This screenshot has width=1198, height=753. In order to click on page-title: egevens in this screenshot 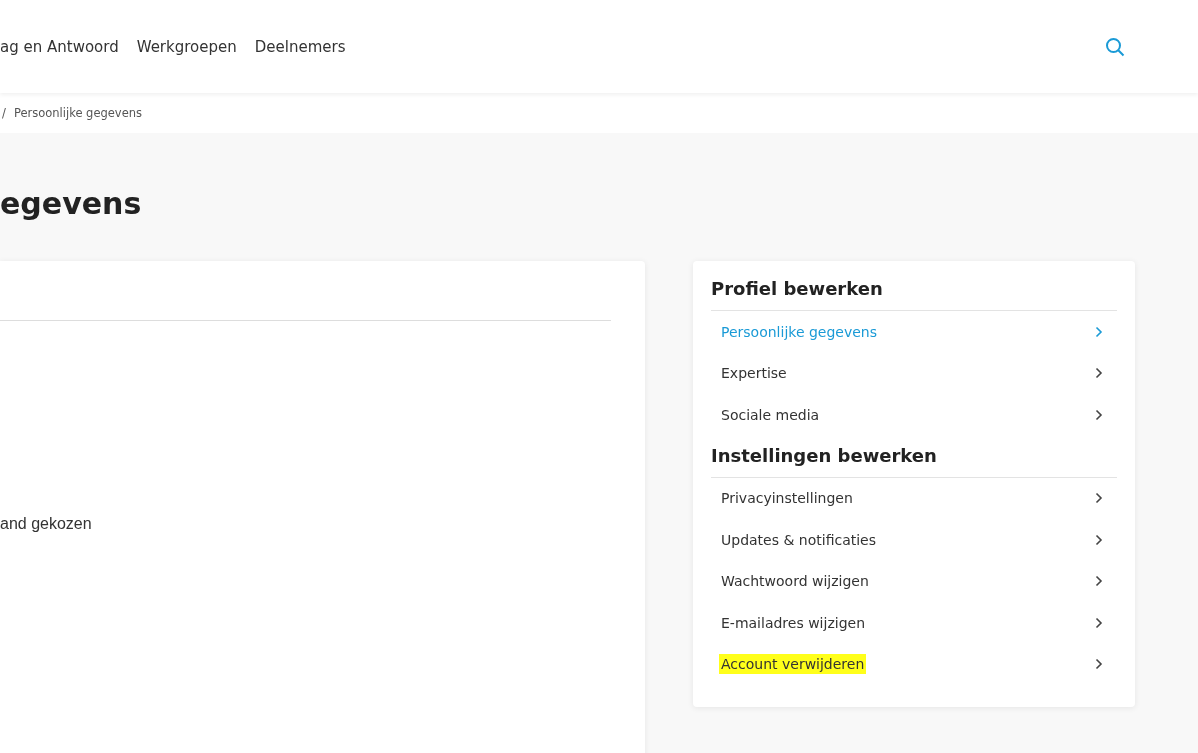, I will do `click(71, 204)`.